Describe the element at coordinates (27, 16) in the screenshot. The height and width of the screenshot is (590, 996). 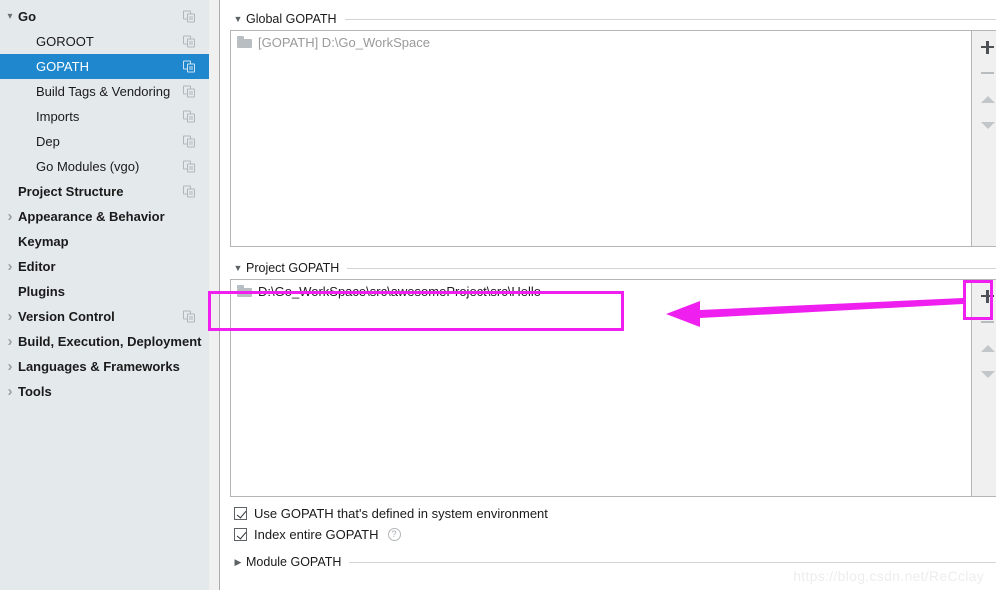
I see `sidebar-item-label: Go` at that location.